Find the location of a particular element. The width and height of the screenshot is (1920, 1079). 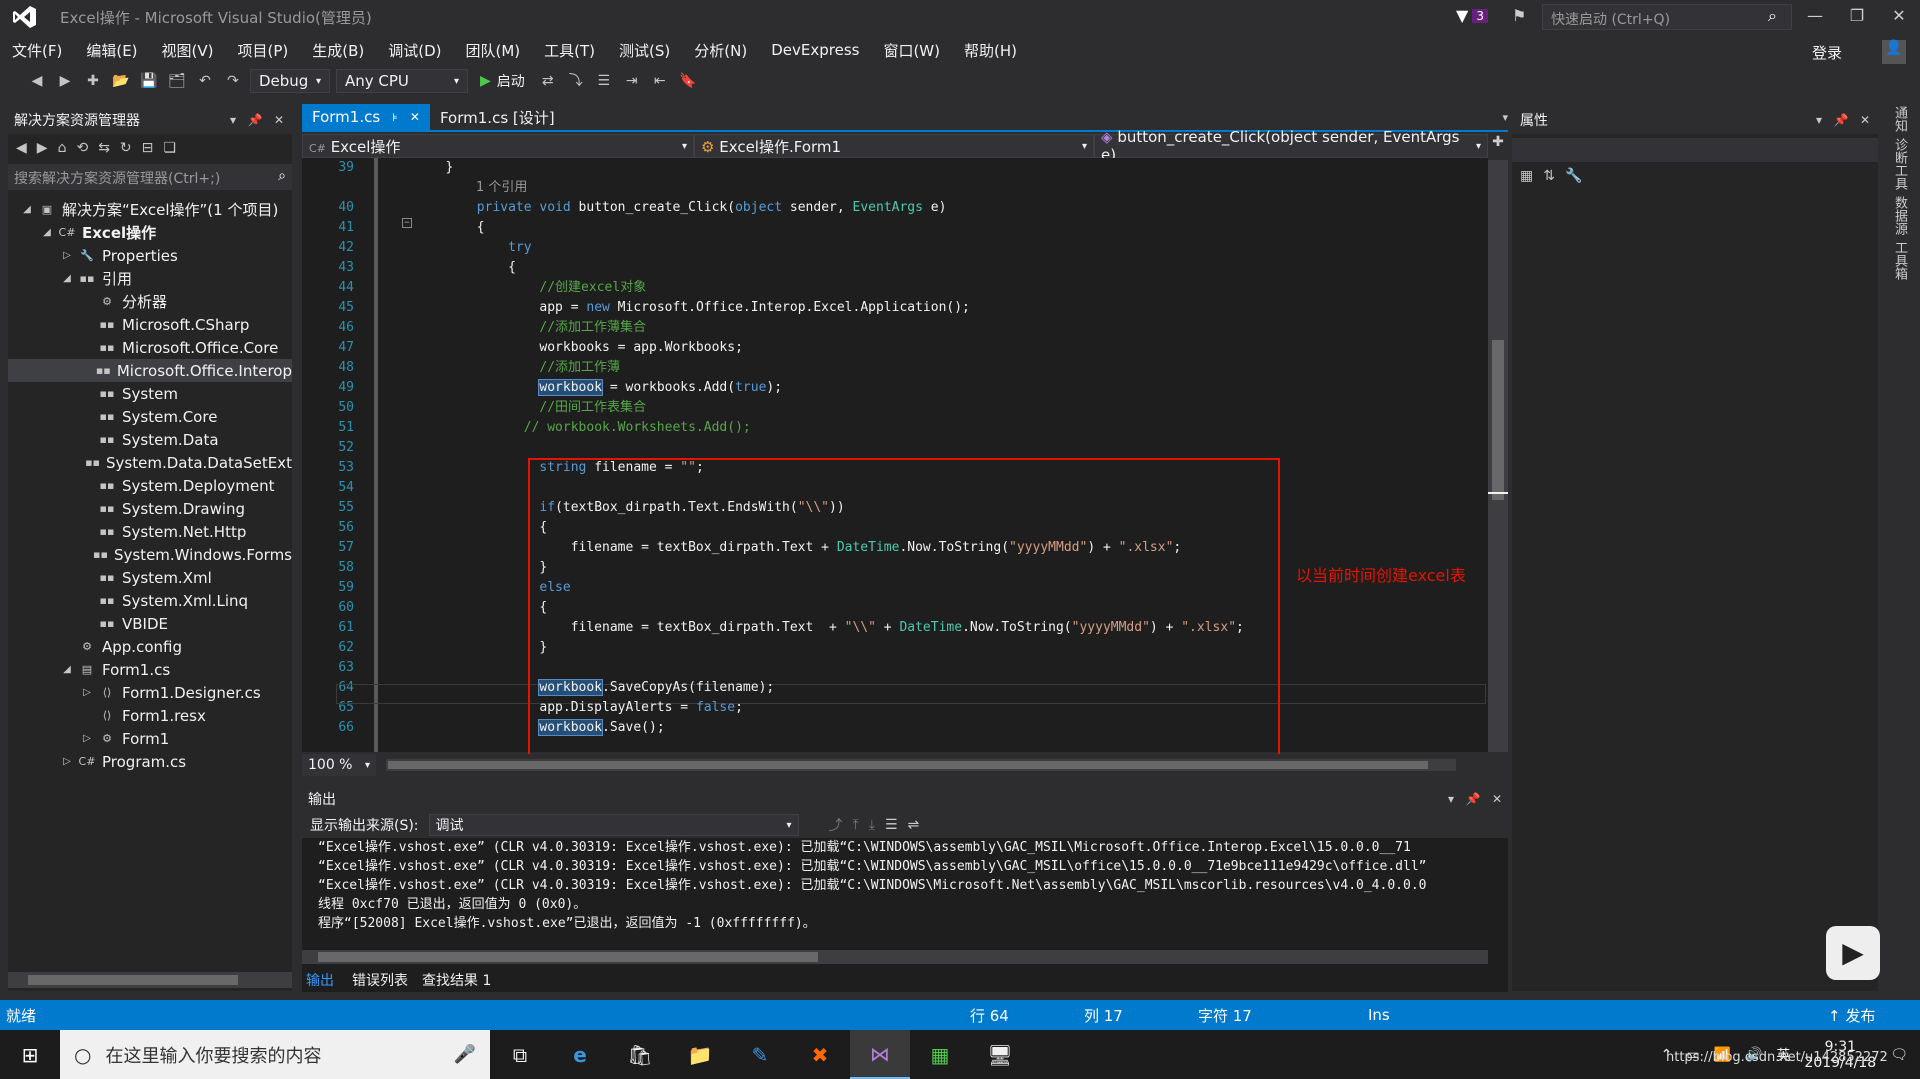

file-explorer-icon: 📁 is located at coordinates (700, 1054).